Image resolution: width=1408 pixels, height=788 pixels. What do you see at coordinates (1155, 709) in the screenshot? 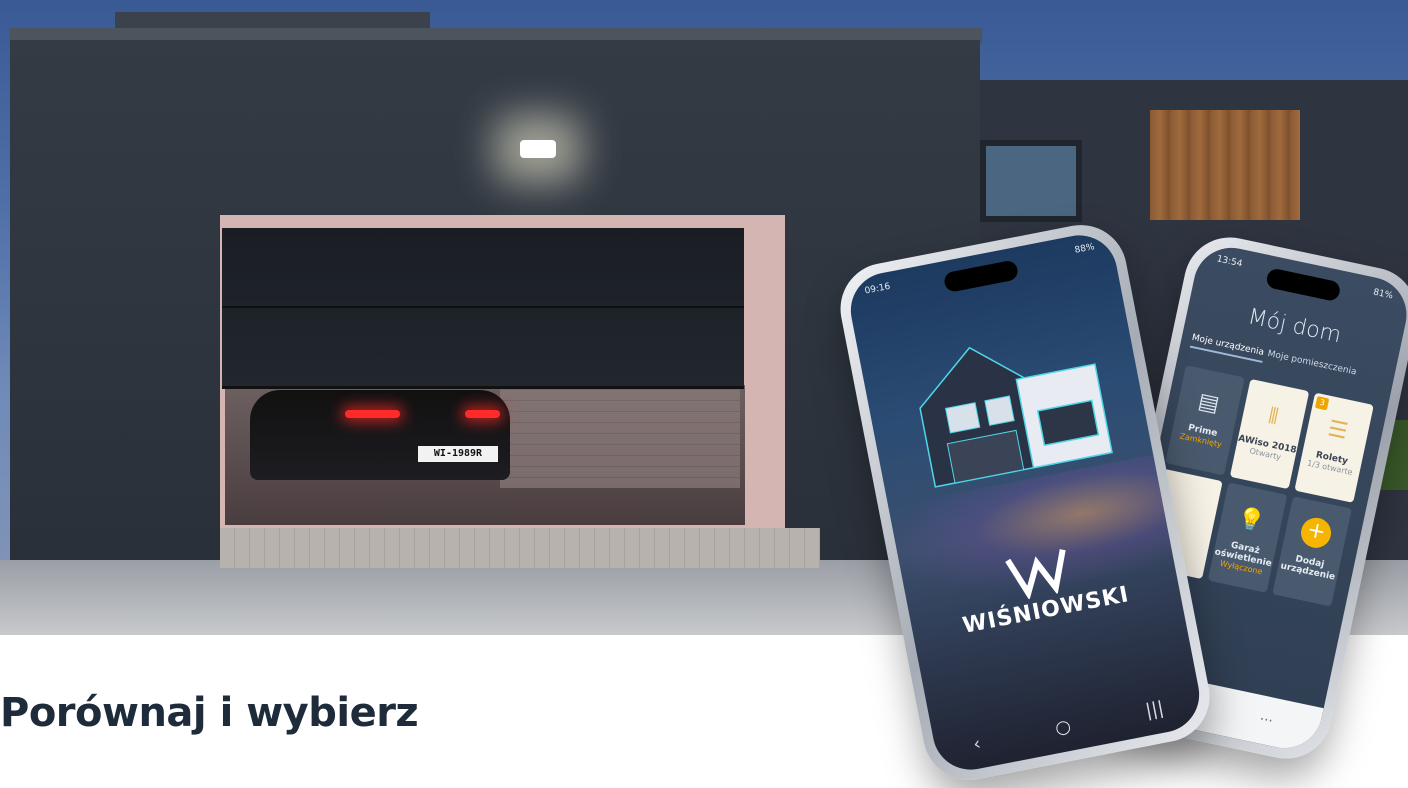
I see `recents-icon: |||` at bounding box center [1155, 709].